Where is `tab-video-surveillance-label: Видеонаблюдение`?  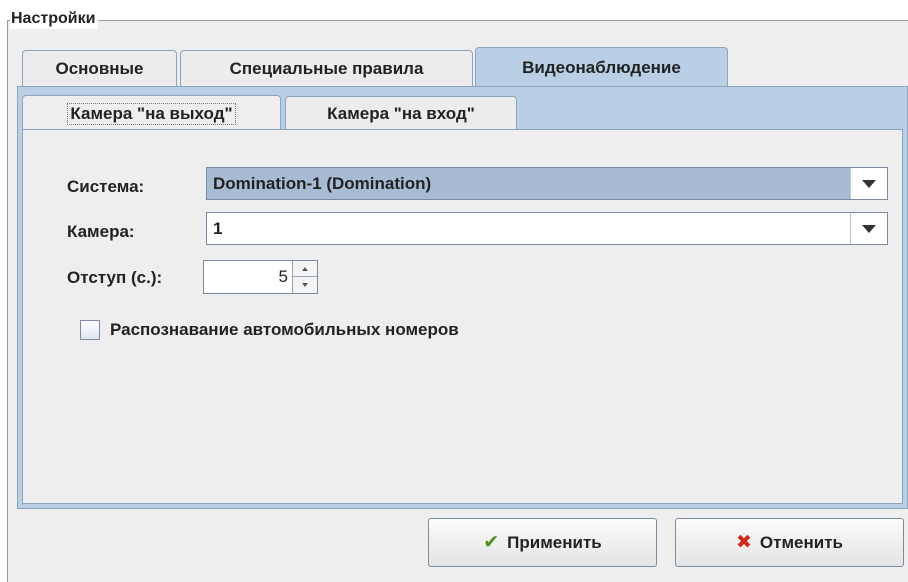 tab-video-surveillance-label: Видеонаблюдение is located at coordinates (601, 67).